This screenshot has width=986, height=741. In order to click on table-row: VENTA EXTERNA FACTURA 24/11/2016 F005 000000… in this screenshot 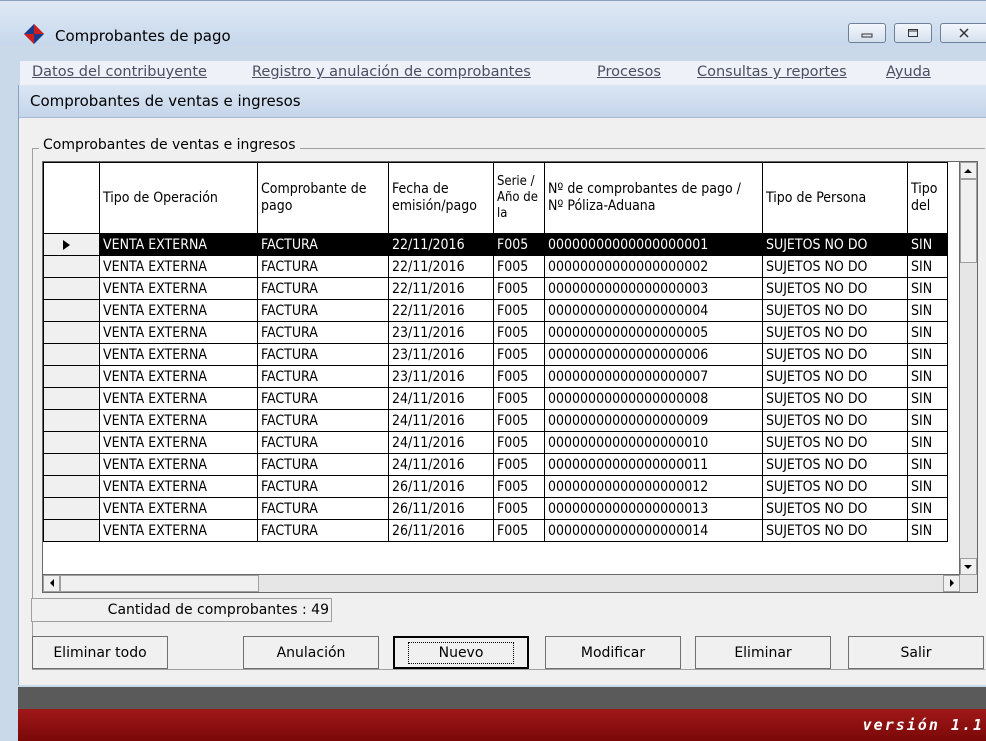, I will do `click(495, 464)`.